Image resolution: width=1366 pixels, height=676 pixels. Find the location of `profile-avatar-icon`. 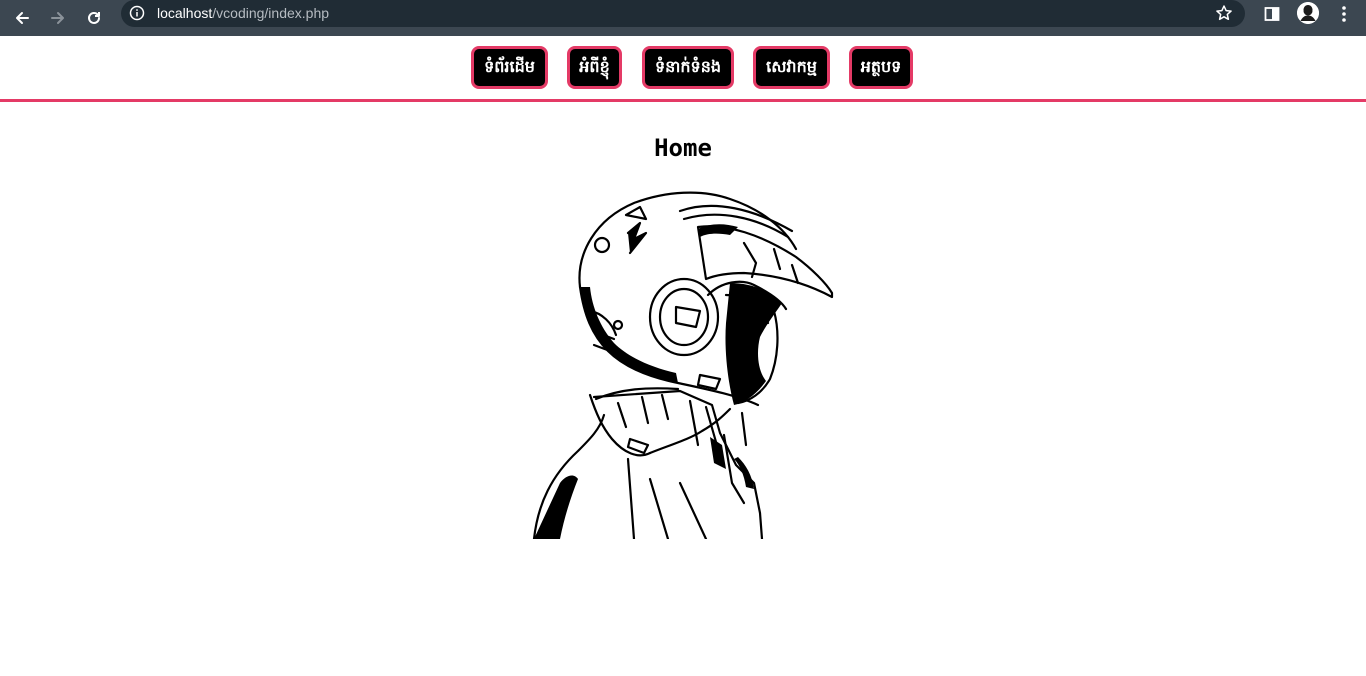

profile-avatar-icon is located at coordinates (1308, 13).